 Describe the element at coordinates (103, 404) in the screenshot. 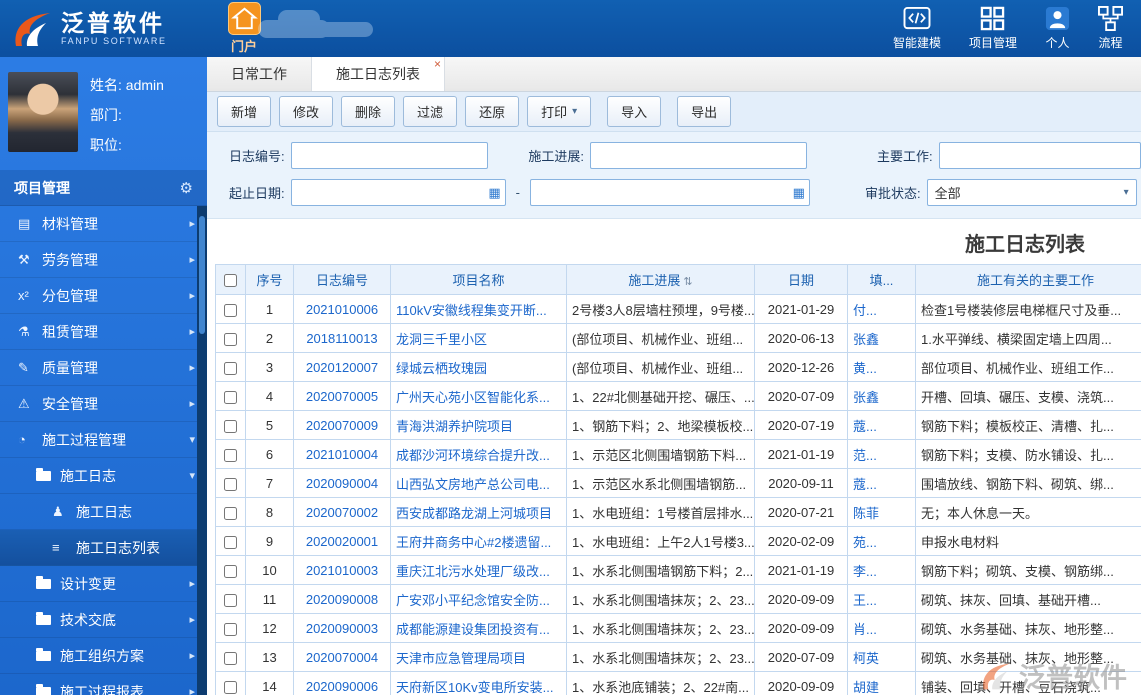

I see `sidebar-item-6: ⚠ 安全管理 ▸` at that location.